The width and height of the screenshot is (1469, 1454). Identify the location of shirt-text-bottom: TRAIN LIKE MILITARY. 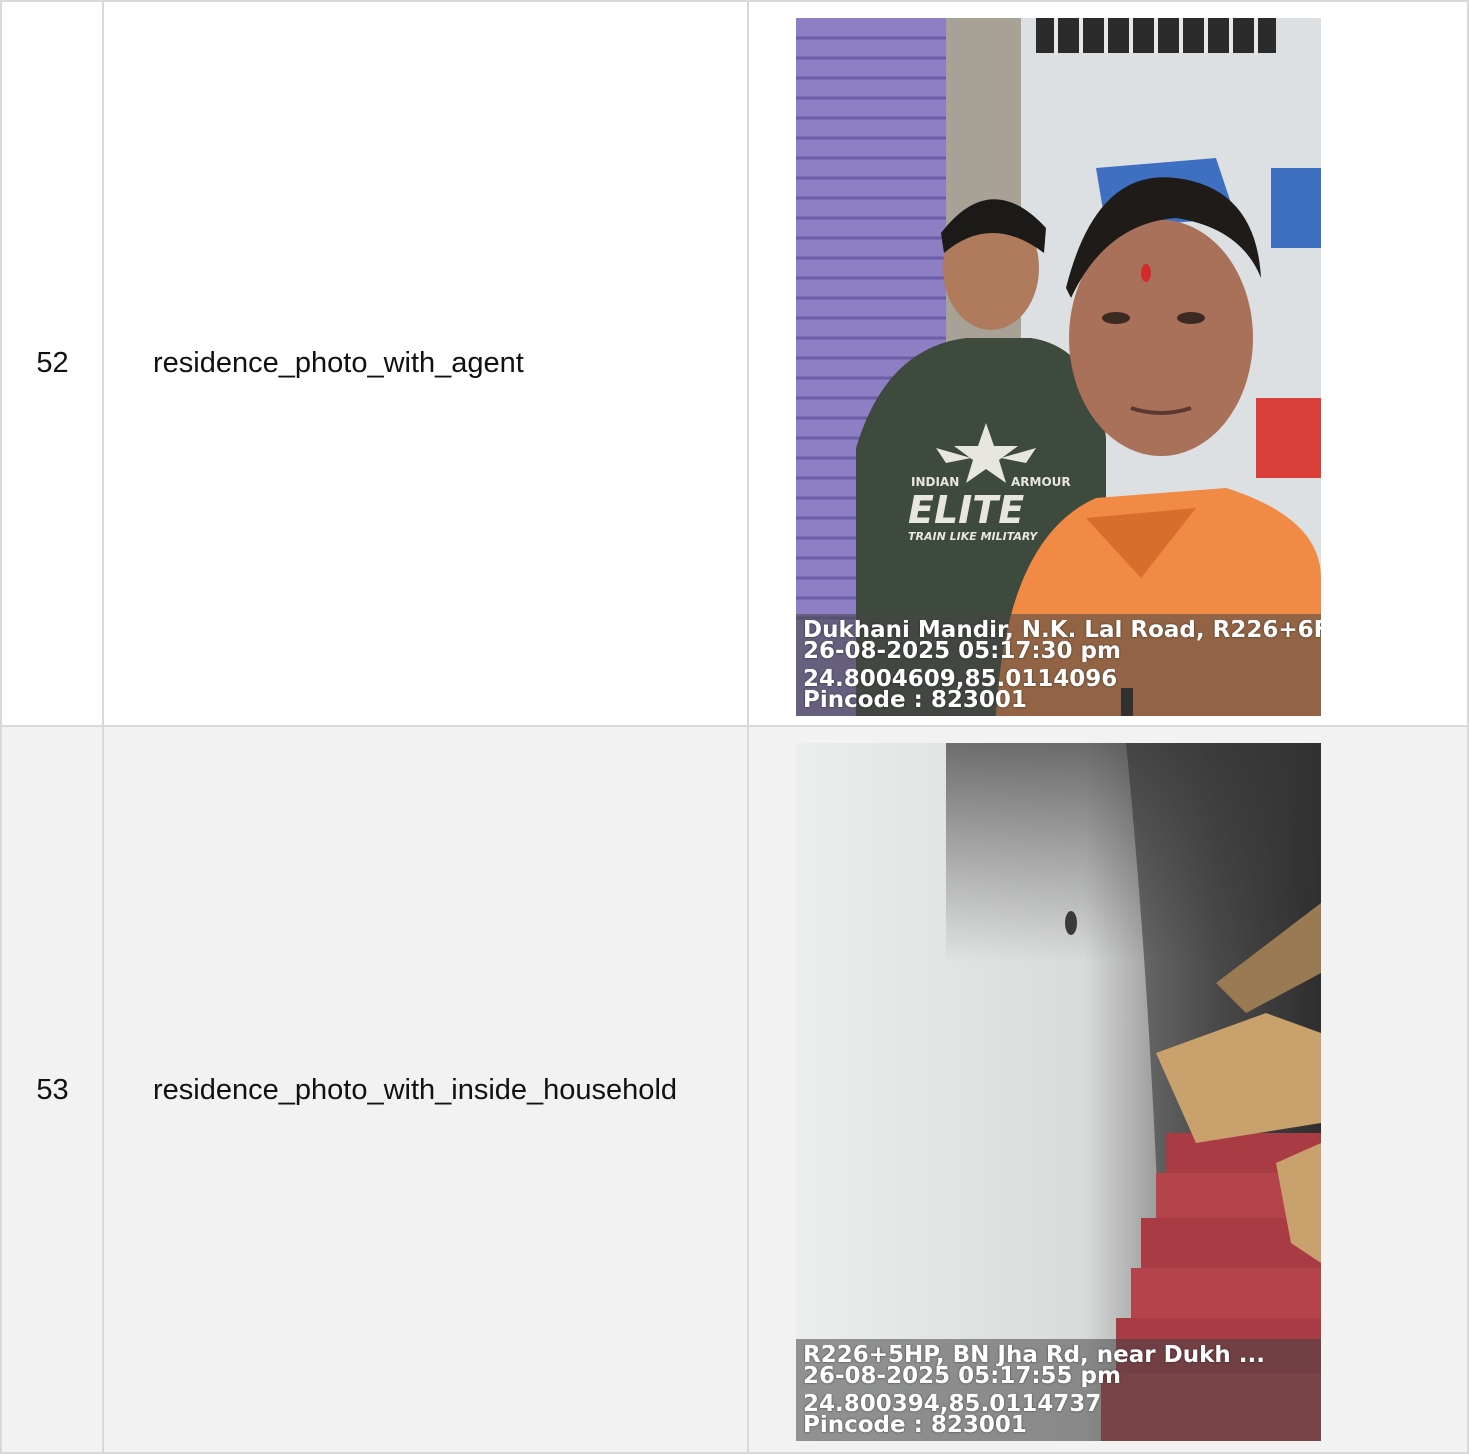
(973, 536).